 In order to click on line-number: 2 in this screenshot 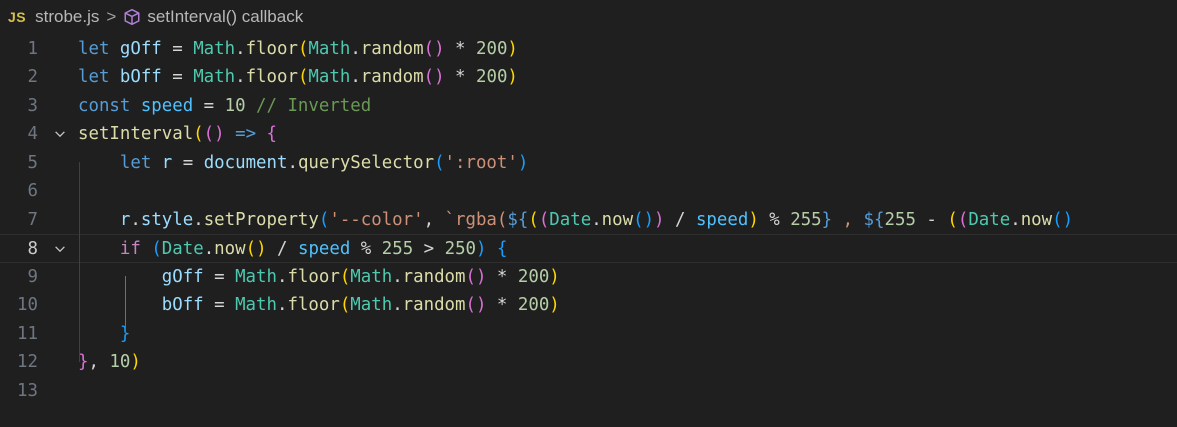, I will do `click(32, 77)`.